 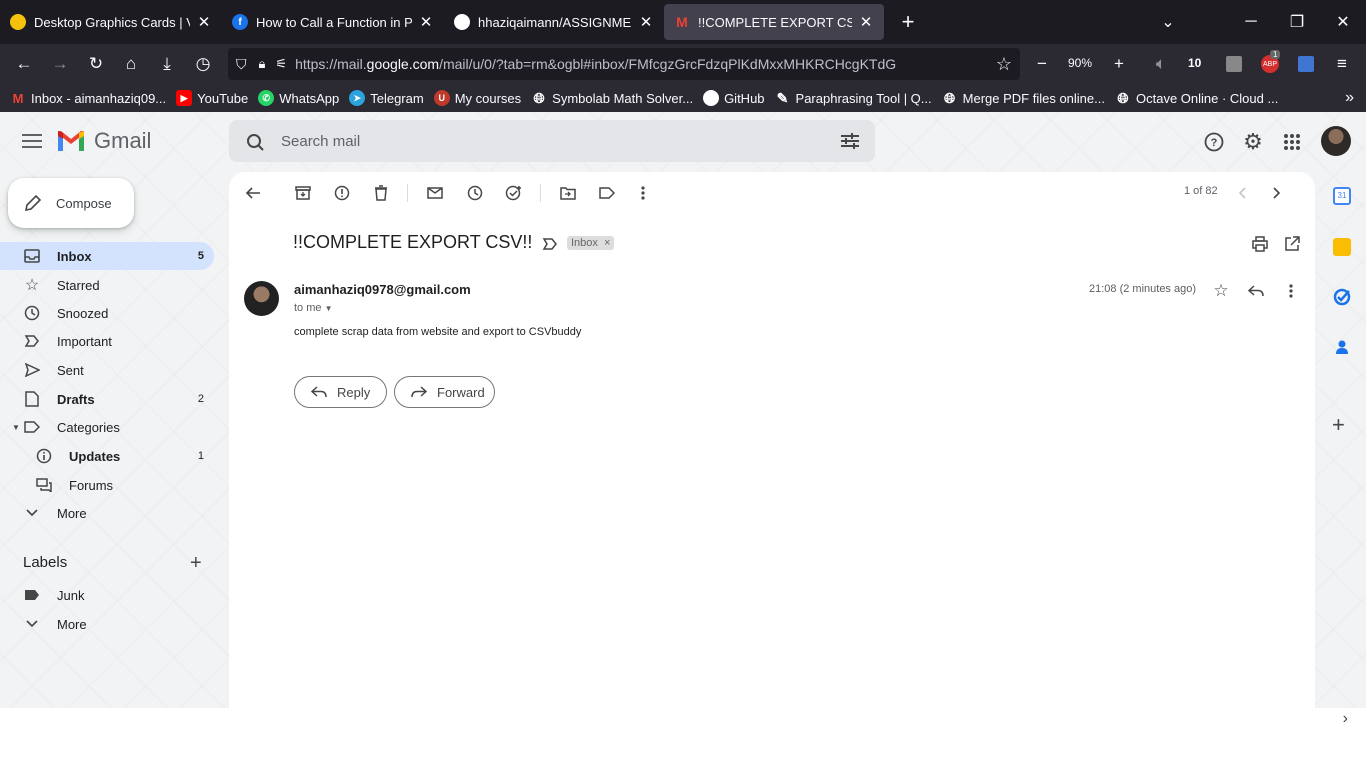 What do you see at coordinates (1306, 64) in the screenshot?
I see `translate-icon` at bounding box center [1306, 64].